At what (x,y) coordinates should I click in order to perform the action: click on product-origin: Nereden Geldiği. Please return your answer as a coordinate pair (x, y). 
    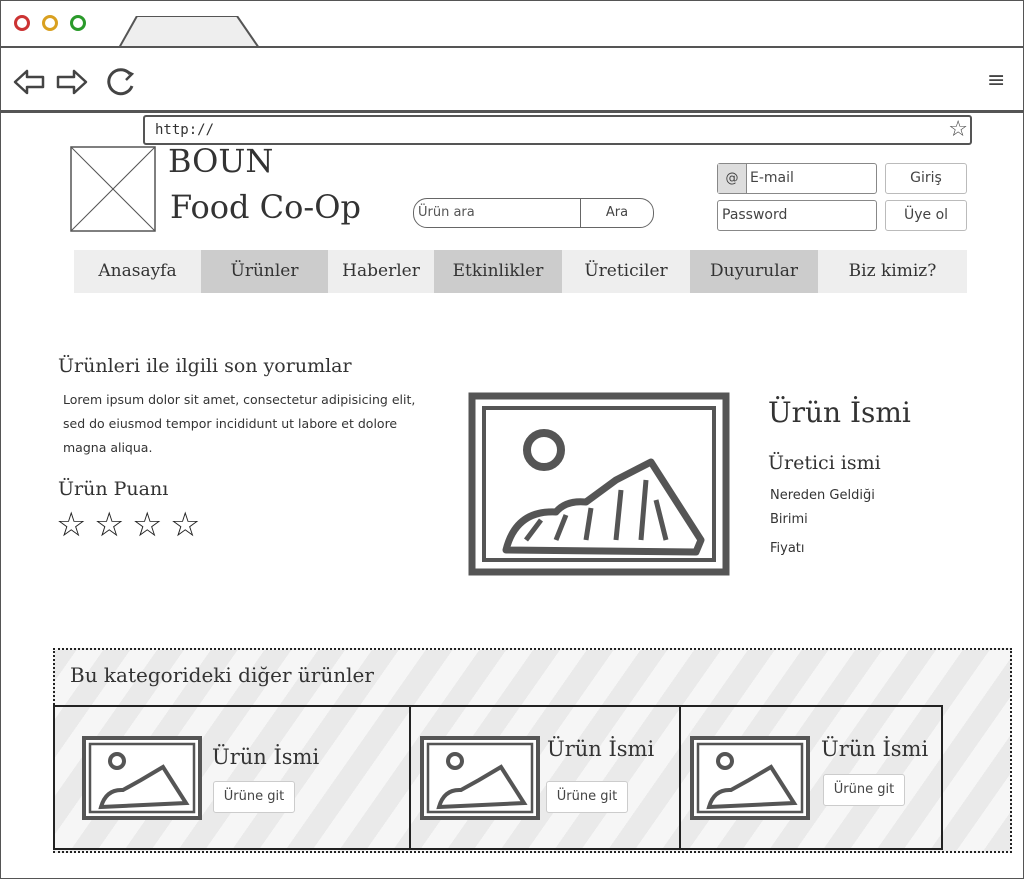
    Looking at the image, I should click on (822, 495).